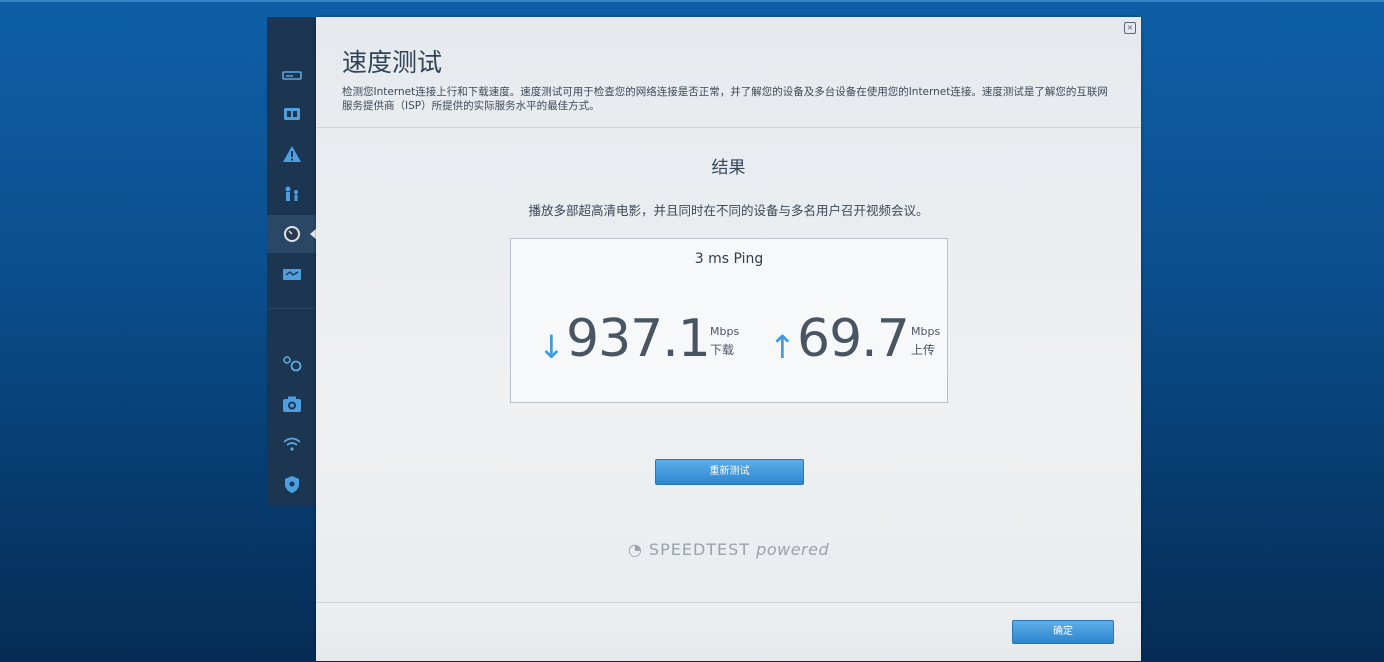  I want to click on download-metric: ↓ 937.1 Mbps 下载, so click(639, 340).